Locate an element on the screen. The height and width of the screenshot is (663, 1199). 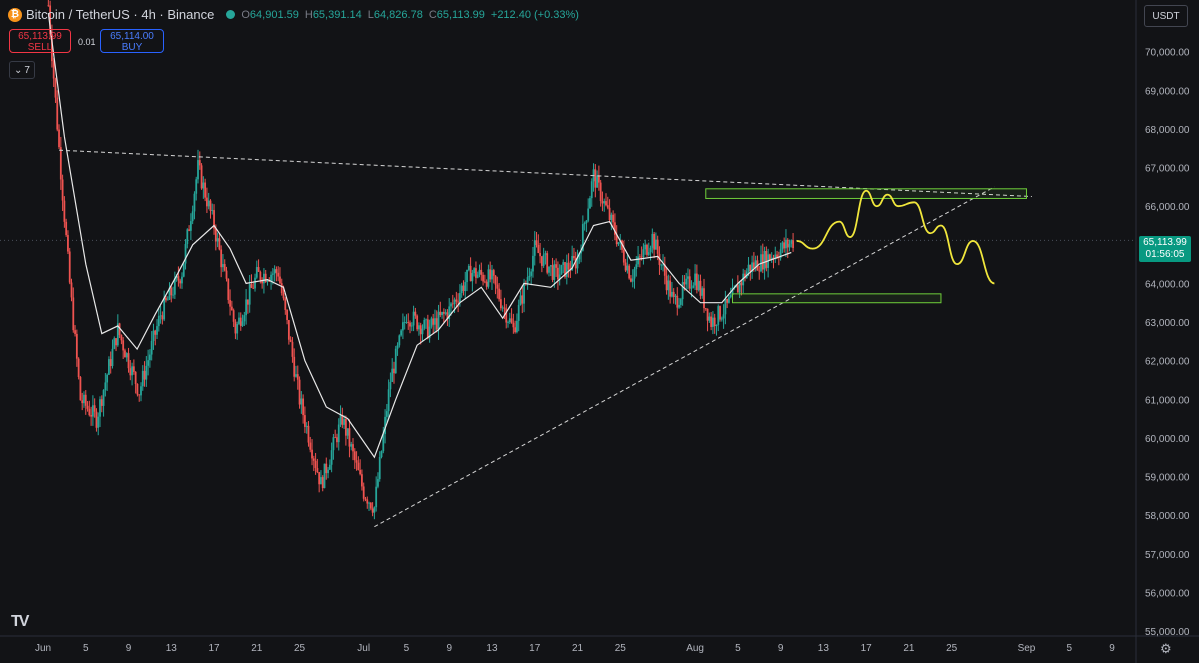
indicators-toggle: ⌄ 7 is located at coordinates (22, 70).